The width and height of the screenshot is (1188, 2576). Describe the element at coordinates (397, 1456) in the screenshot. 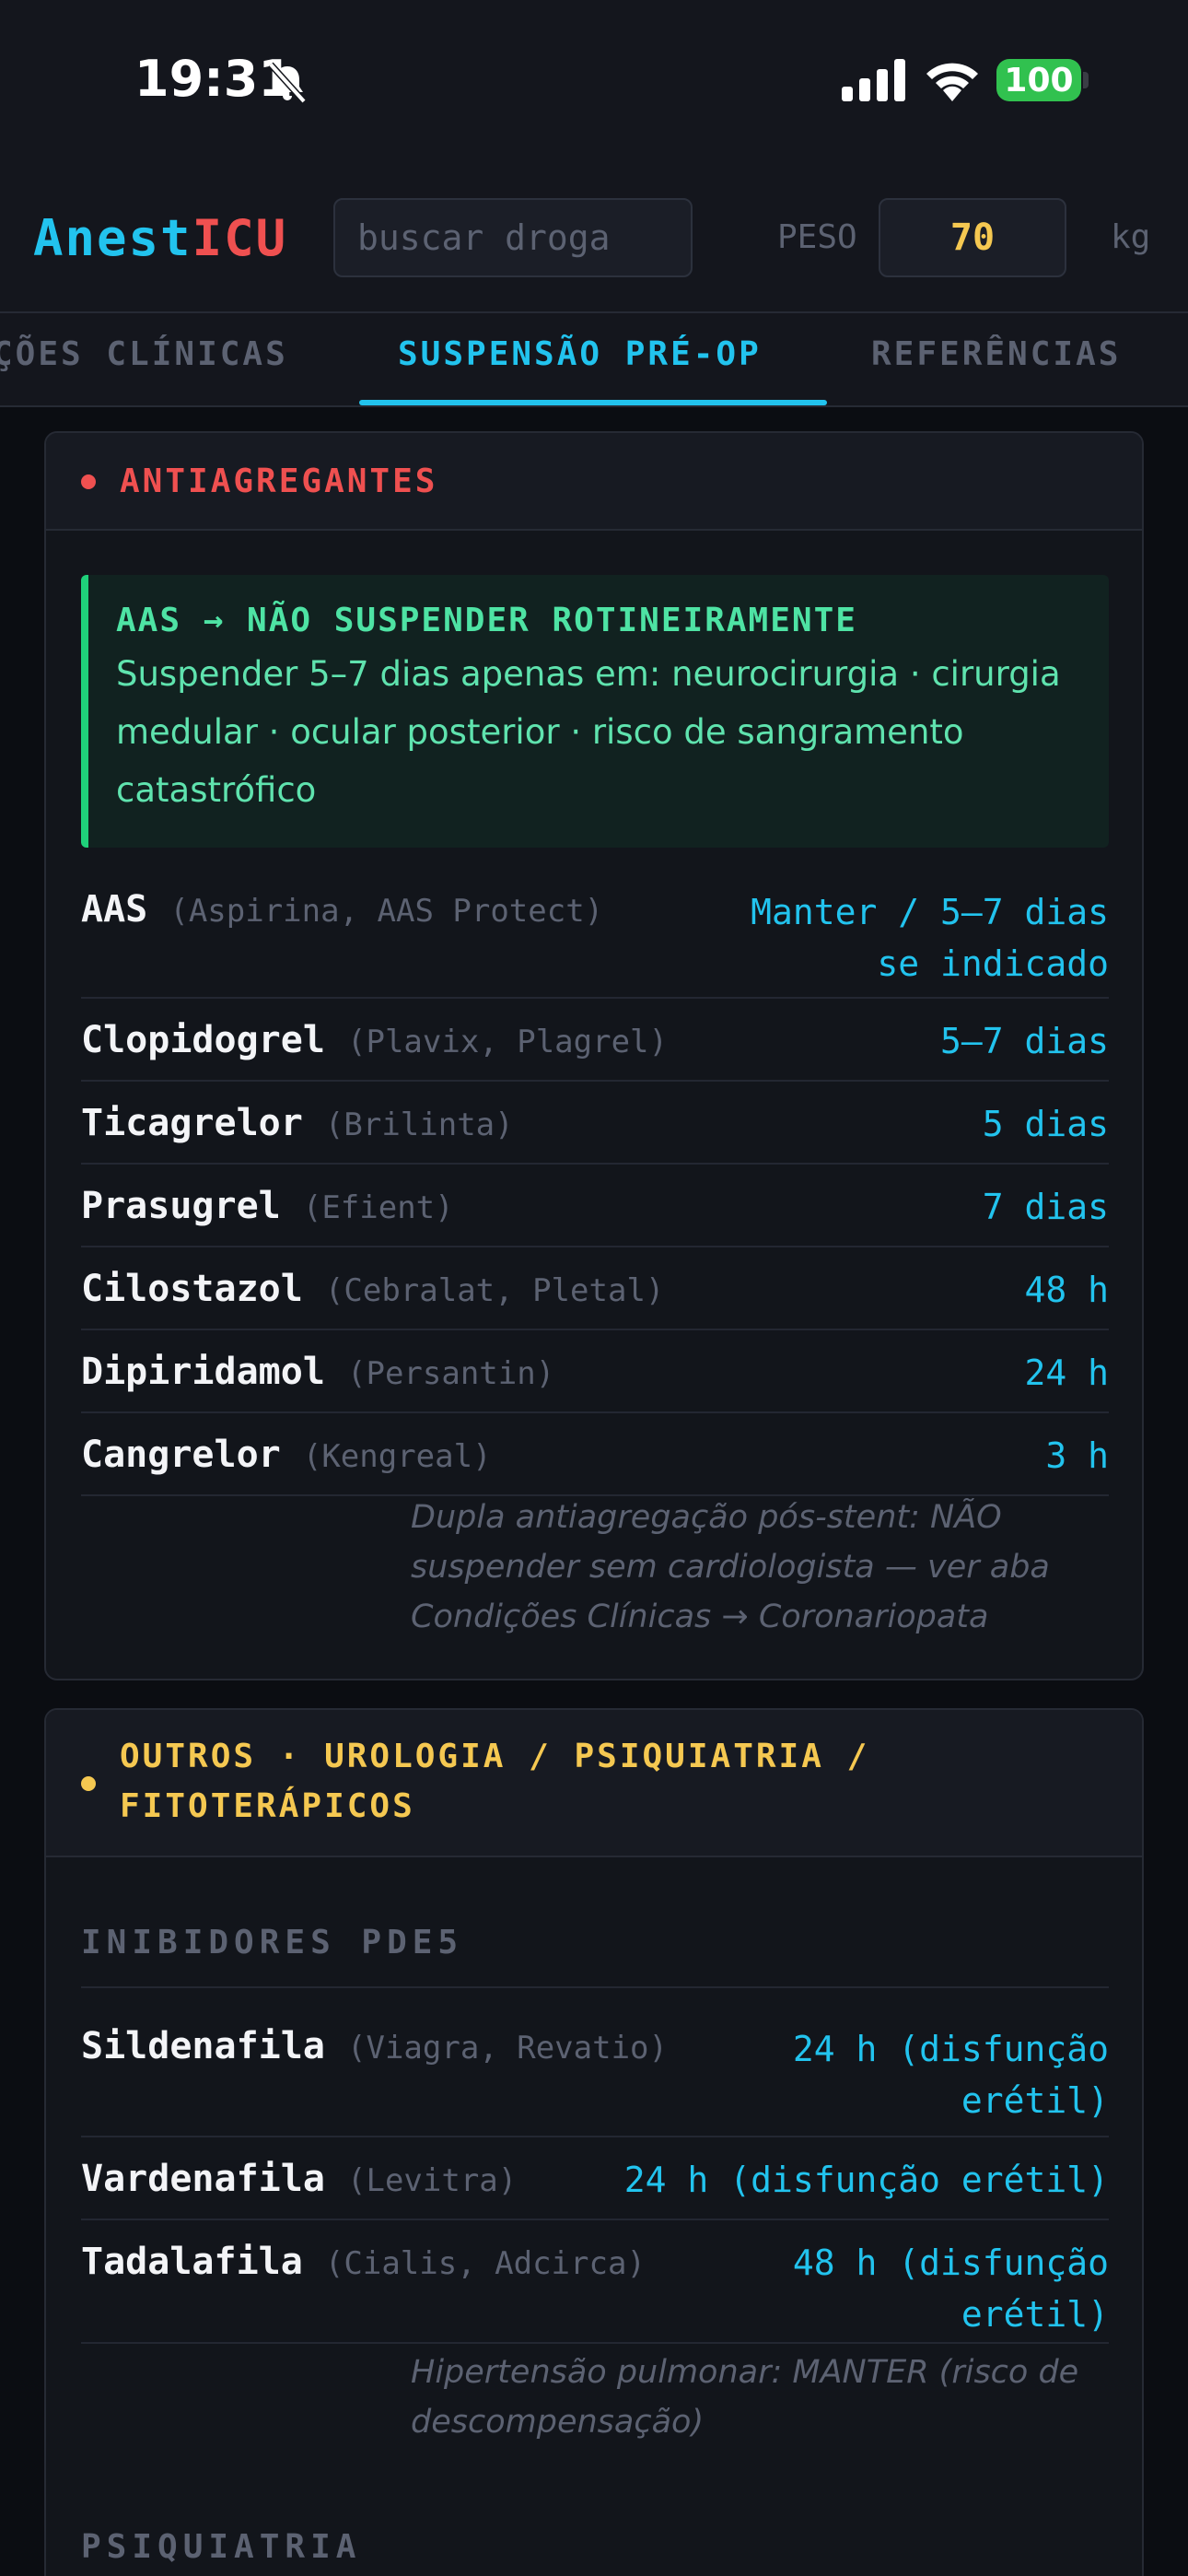

I see `drug-brands: (Kengreal)` at that location.